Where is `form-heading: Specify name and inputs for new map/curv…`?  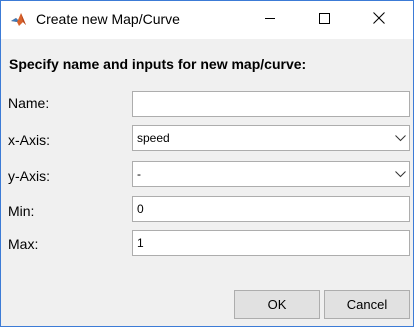 form-heading: Specify name and inputs for new map/curv… is located at coordinates (158, 64).